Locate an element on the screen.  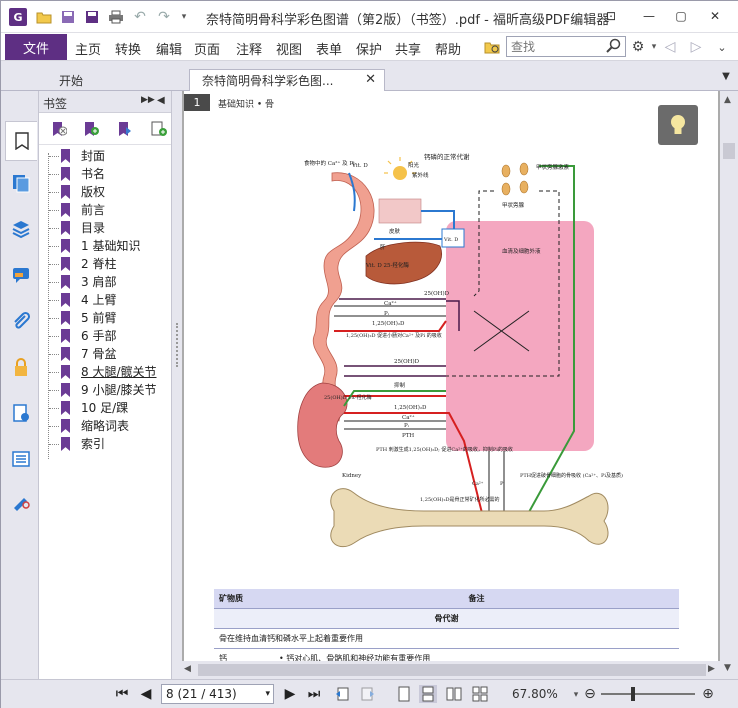
prev-page-icon: ◀ is located at coordinates (146, 694).